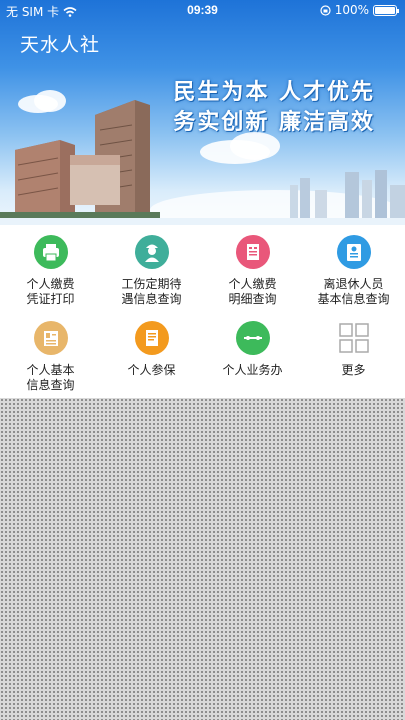 Image resolution: width=405 pixels, height=720 pixels. What do you see at coordinates (151, 252) in the screenshot?
I see `worker-icon` at bounding box center [151, 252].